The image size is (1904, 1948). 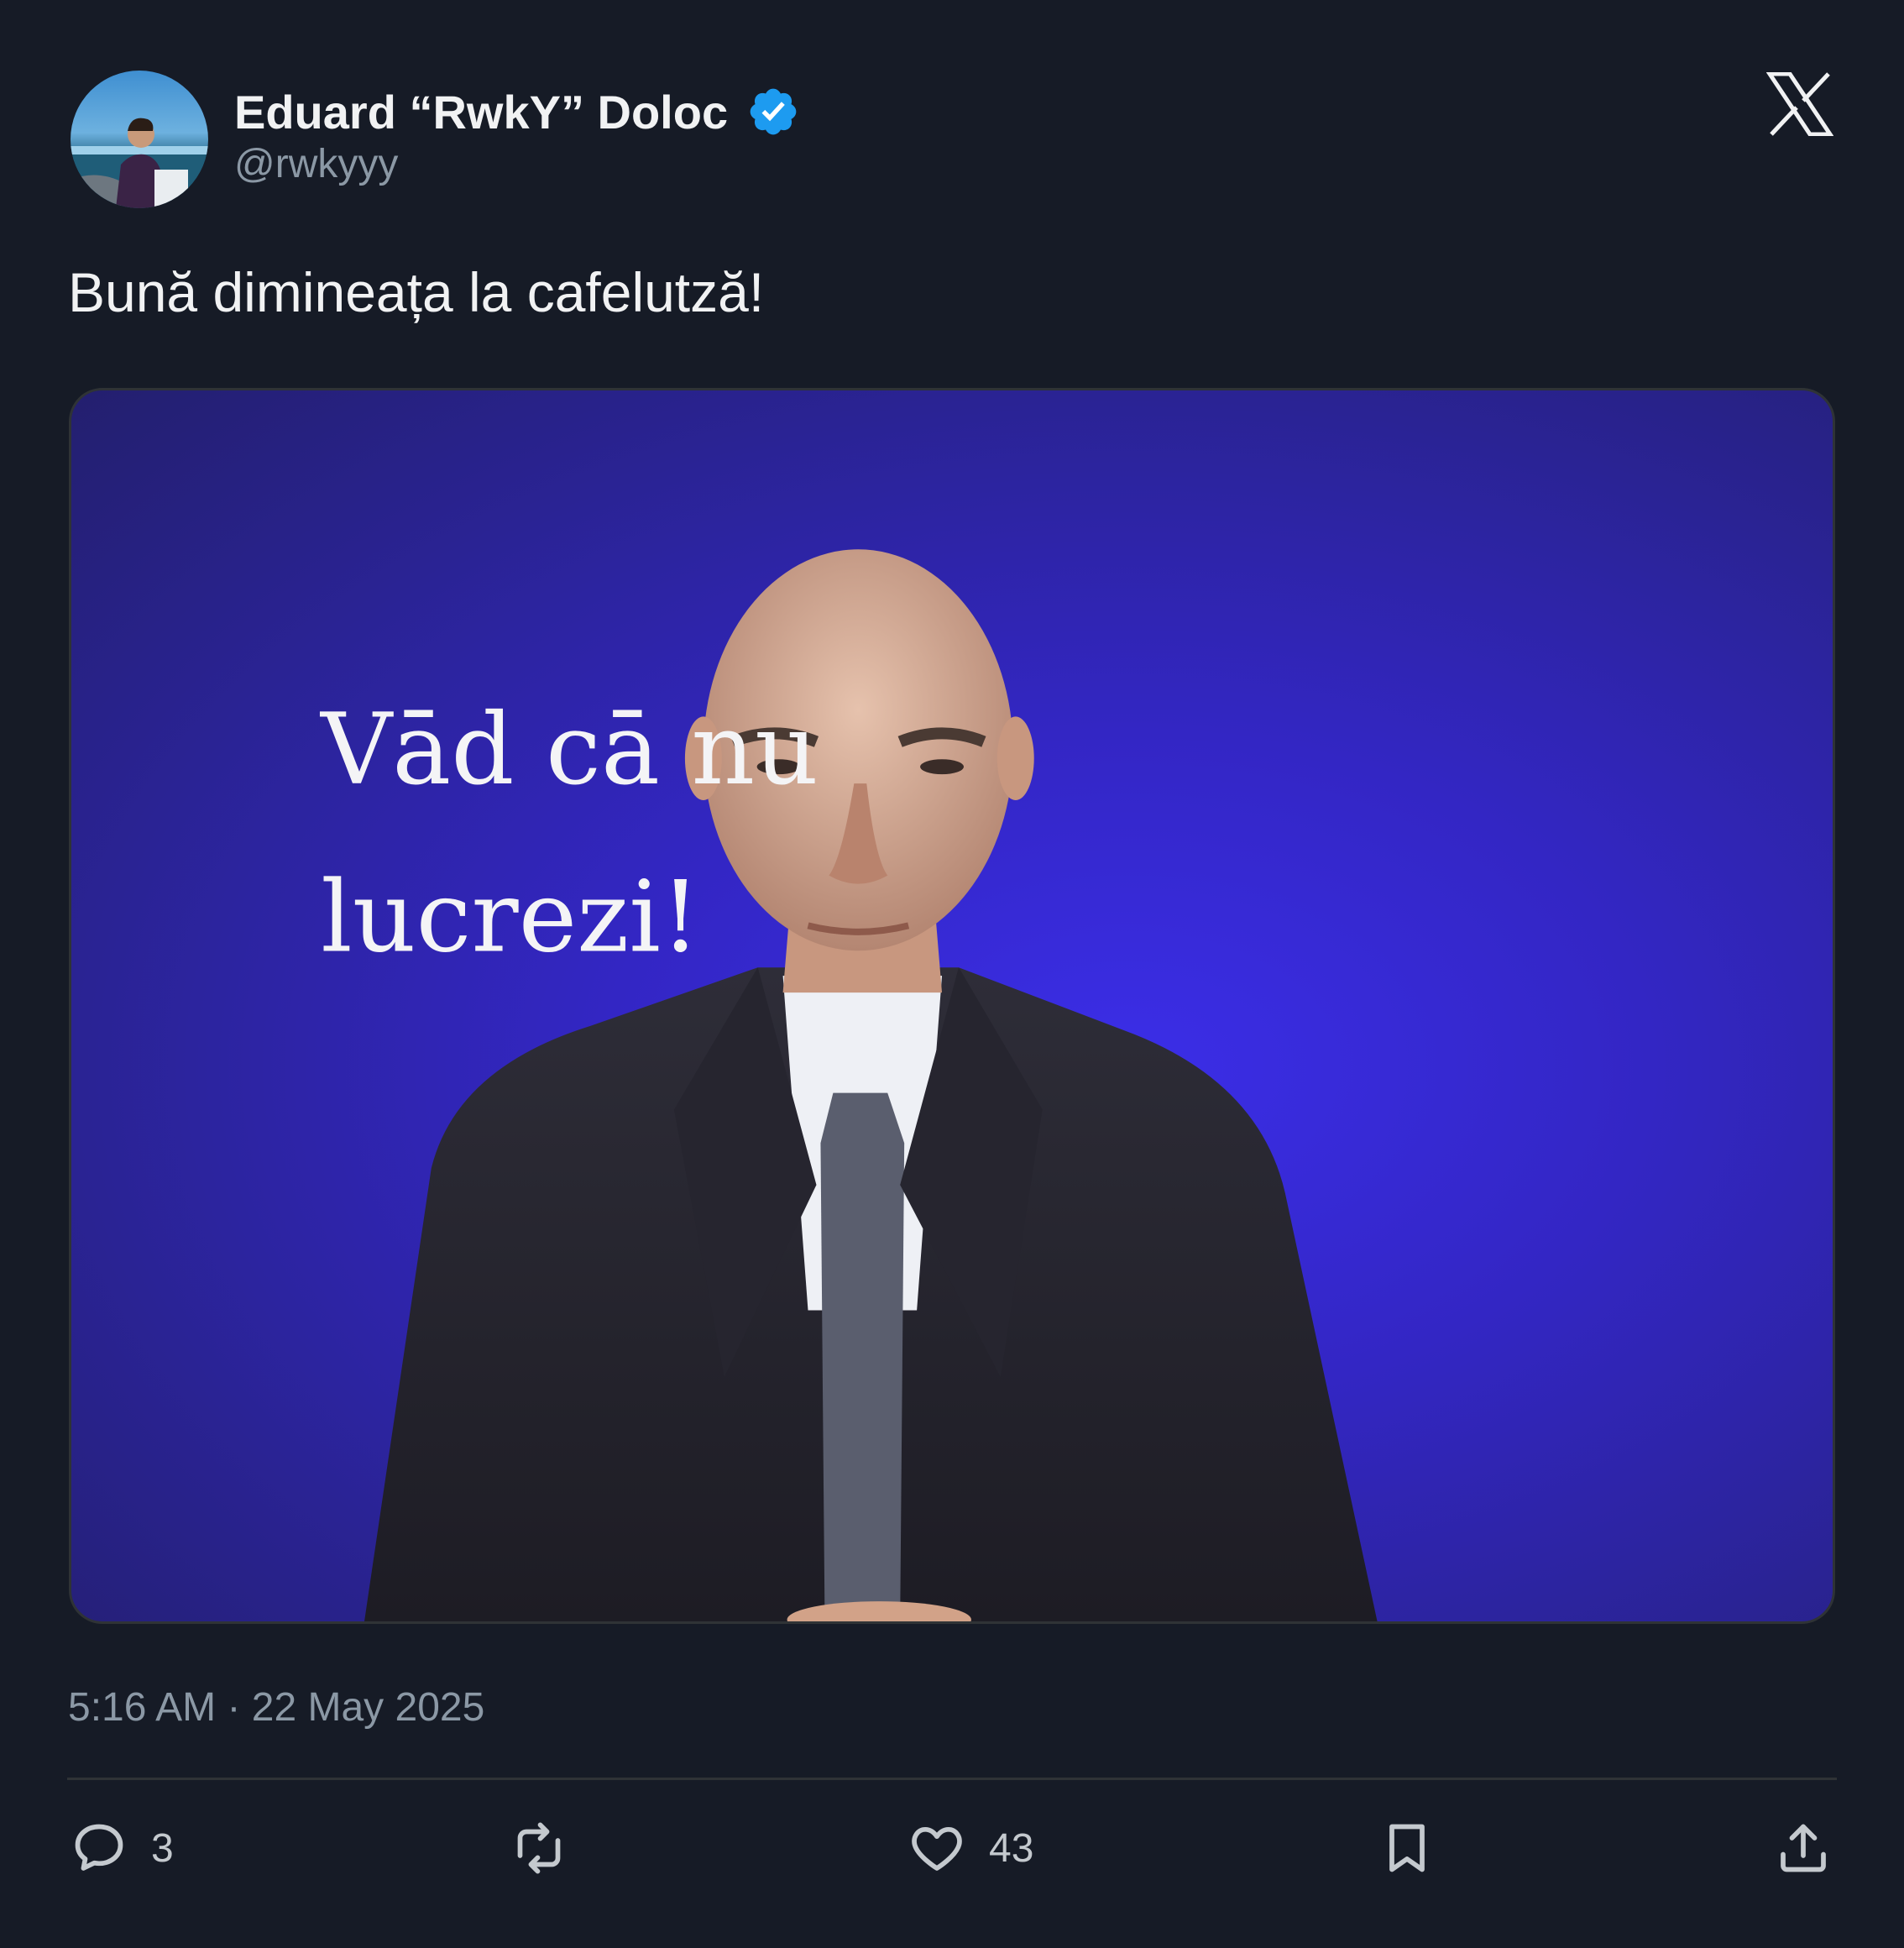 I want to click on x-logo-icon, so click(x=1799, y=104).